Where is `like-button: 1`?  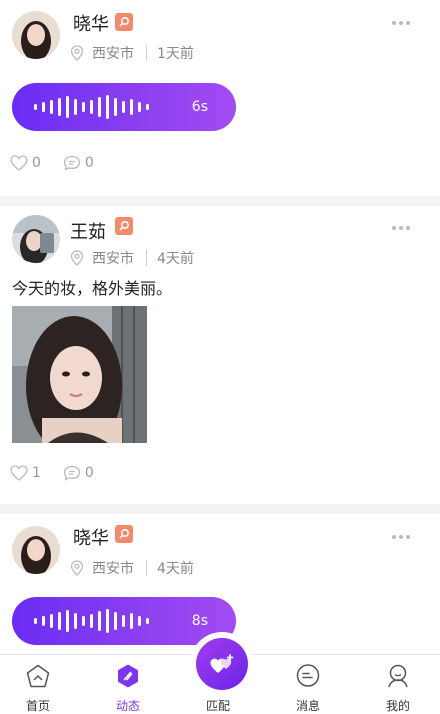 like-button: 1 is located at coordinates (25, 473).